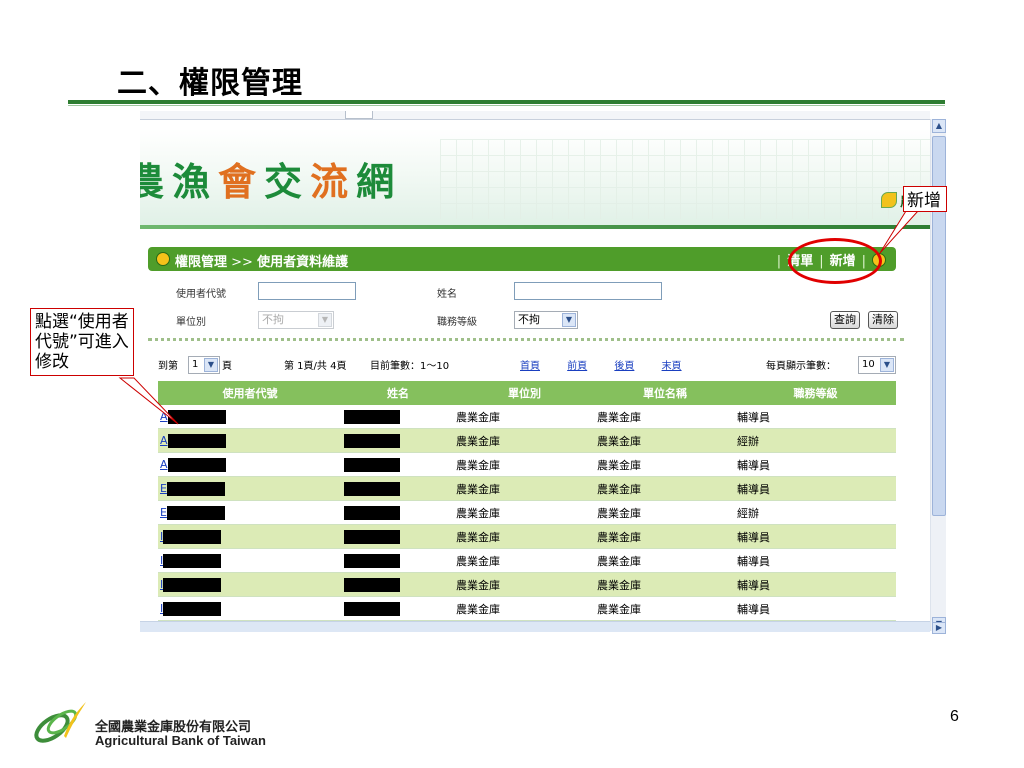  What do you see at coordinates (180, 740) in the screenshot?
I see `footer-company-en: Agricultural Bank of Taiwan` at bounding box center [180, 740].